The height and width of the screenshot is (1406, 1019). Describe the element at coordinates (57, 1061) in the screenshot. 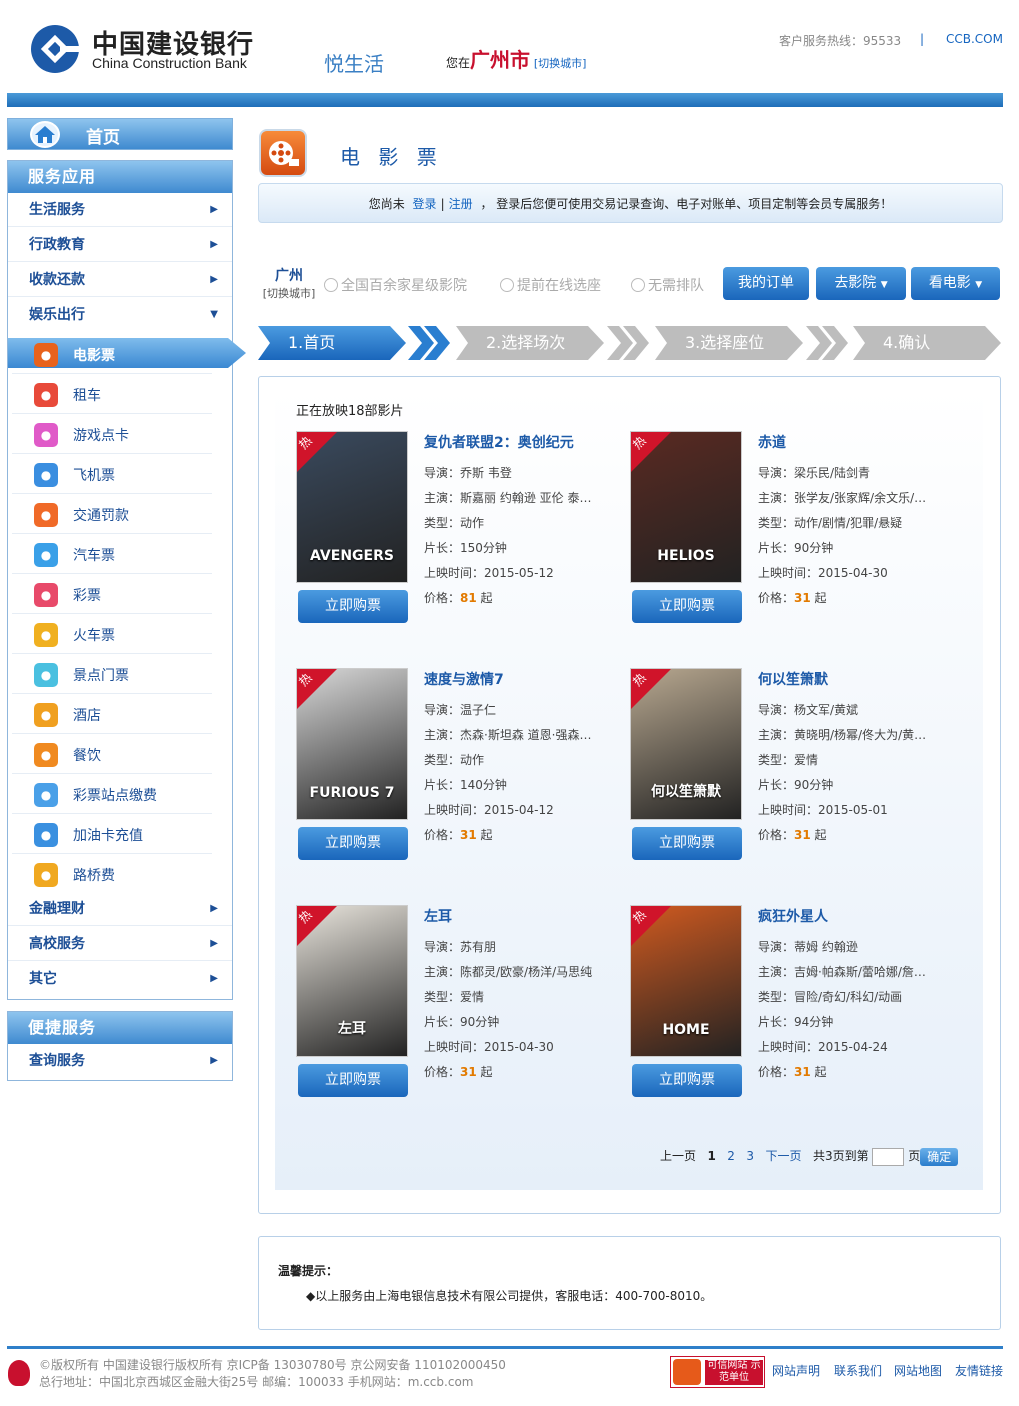

I see `category-label: 查询服务` at that location.